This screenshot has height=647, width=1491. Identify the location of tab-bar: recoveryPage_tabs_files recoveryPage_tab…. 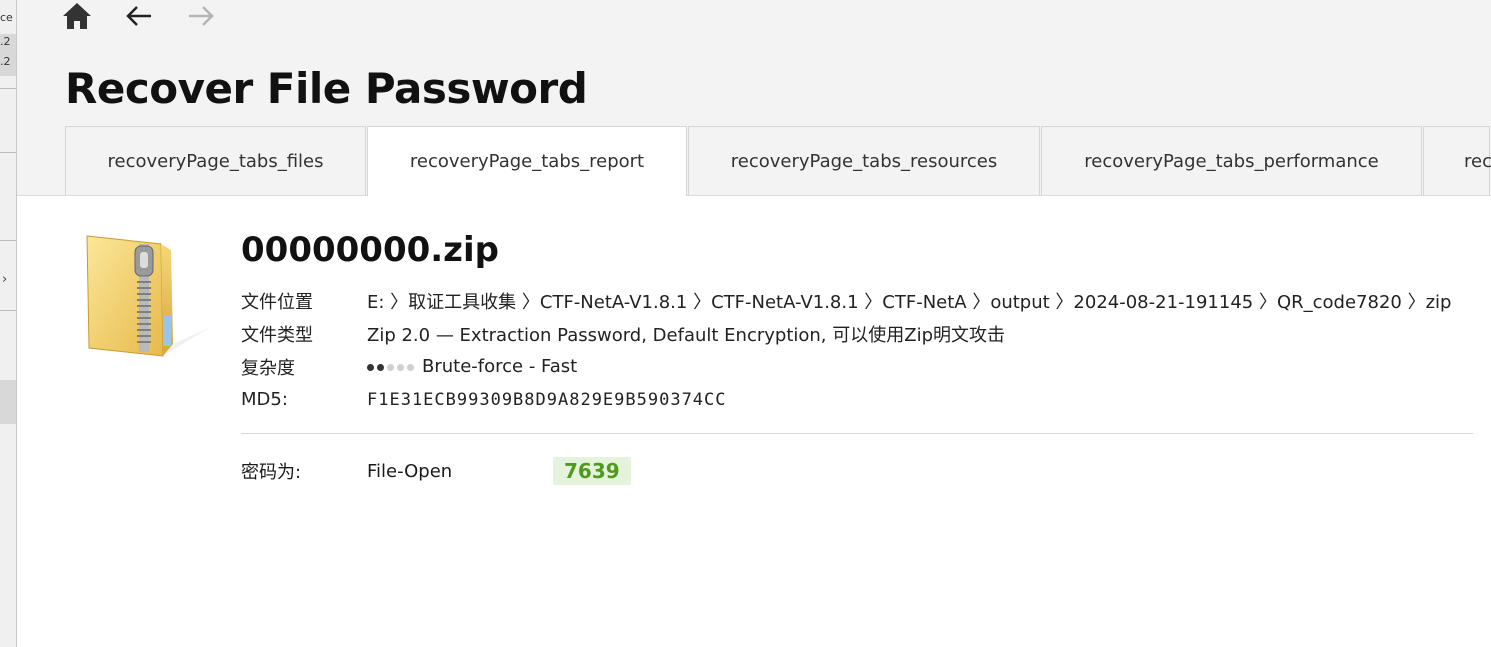
(778, 161).